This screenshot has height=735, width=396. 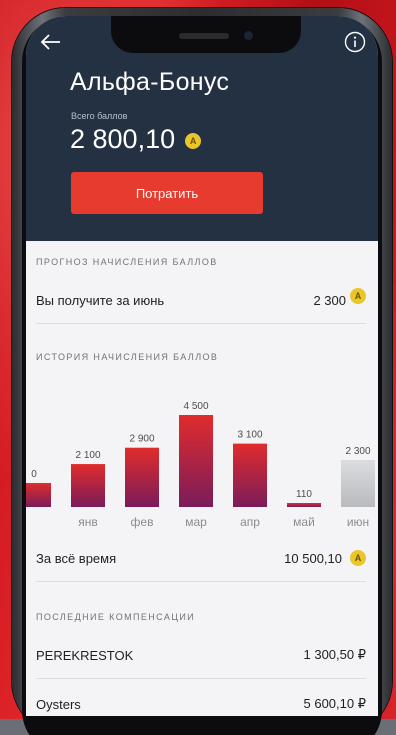 What do you see at coordinates (201, 558) in the screenshot?
I see `all-time-row: За всё время 10 500,10 А` at bounding box center [201, 558].